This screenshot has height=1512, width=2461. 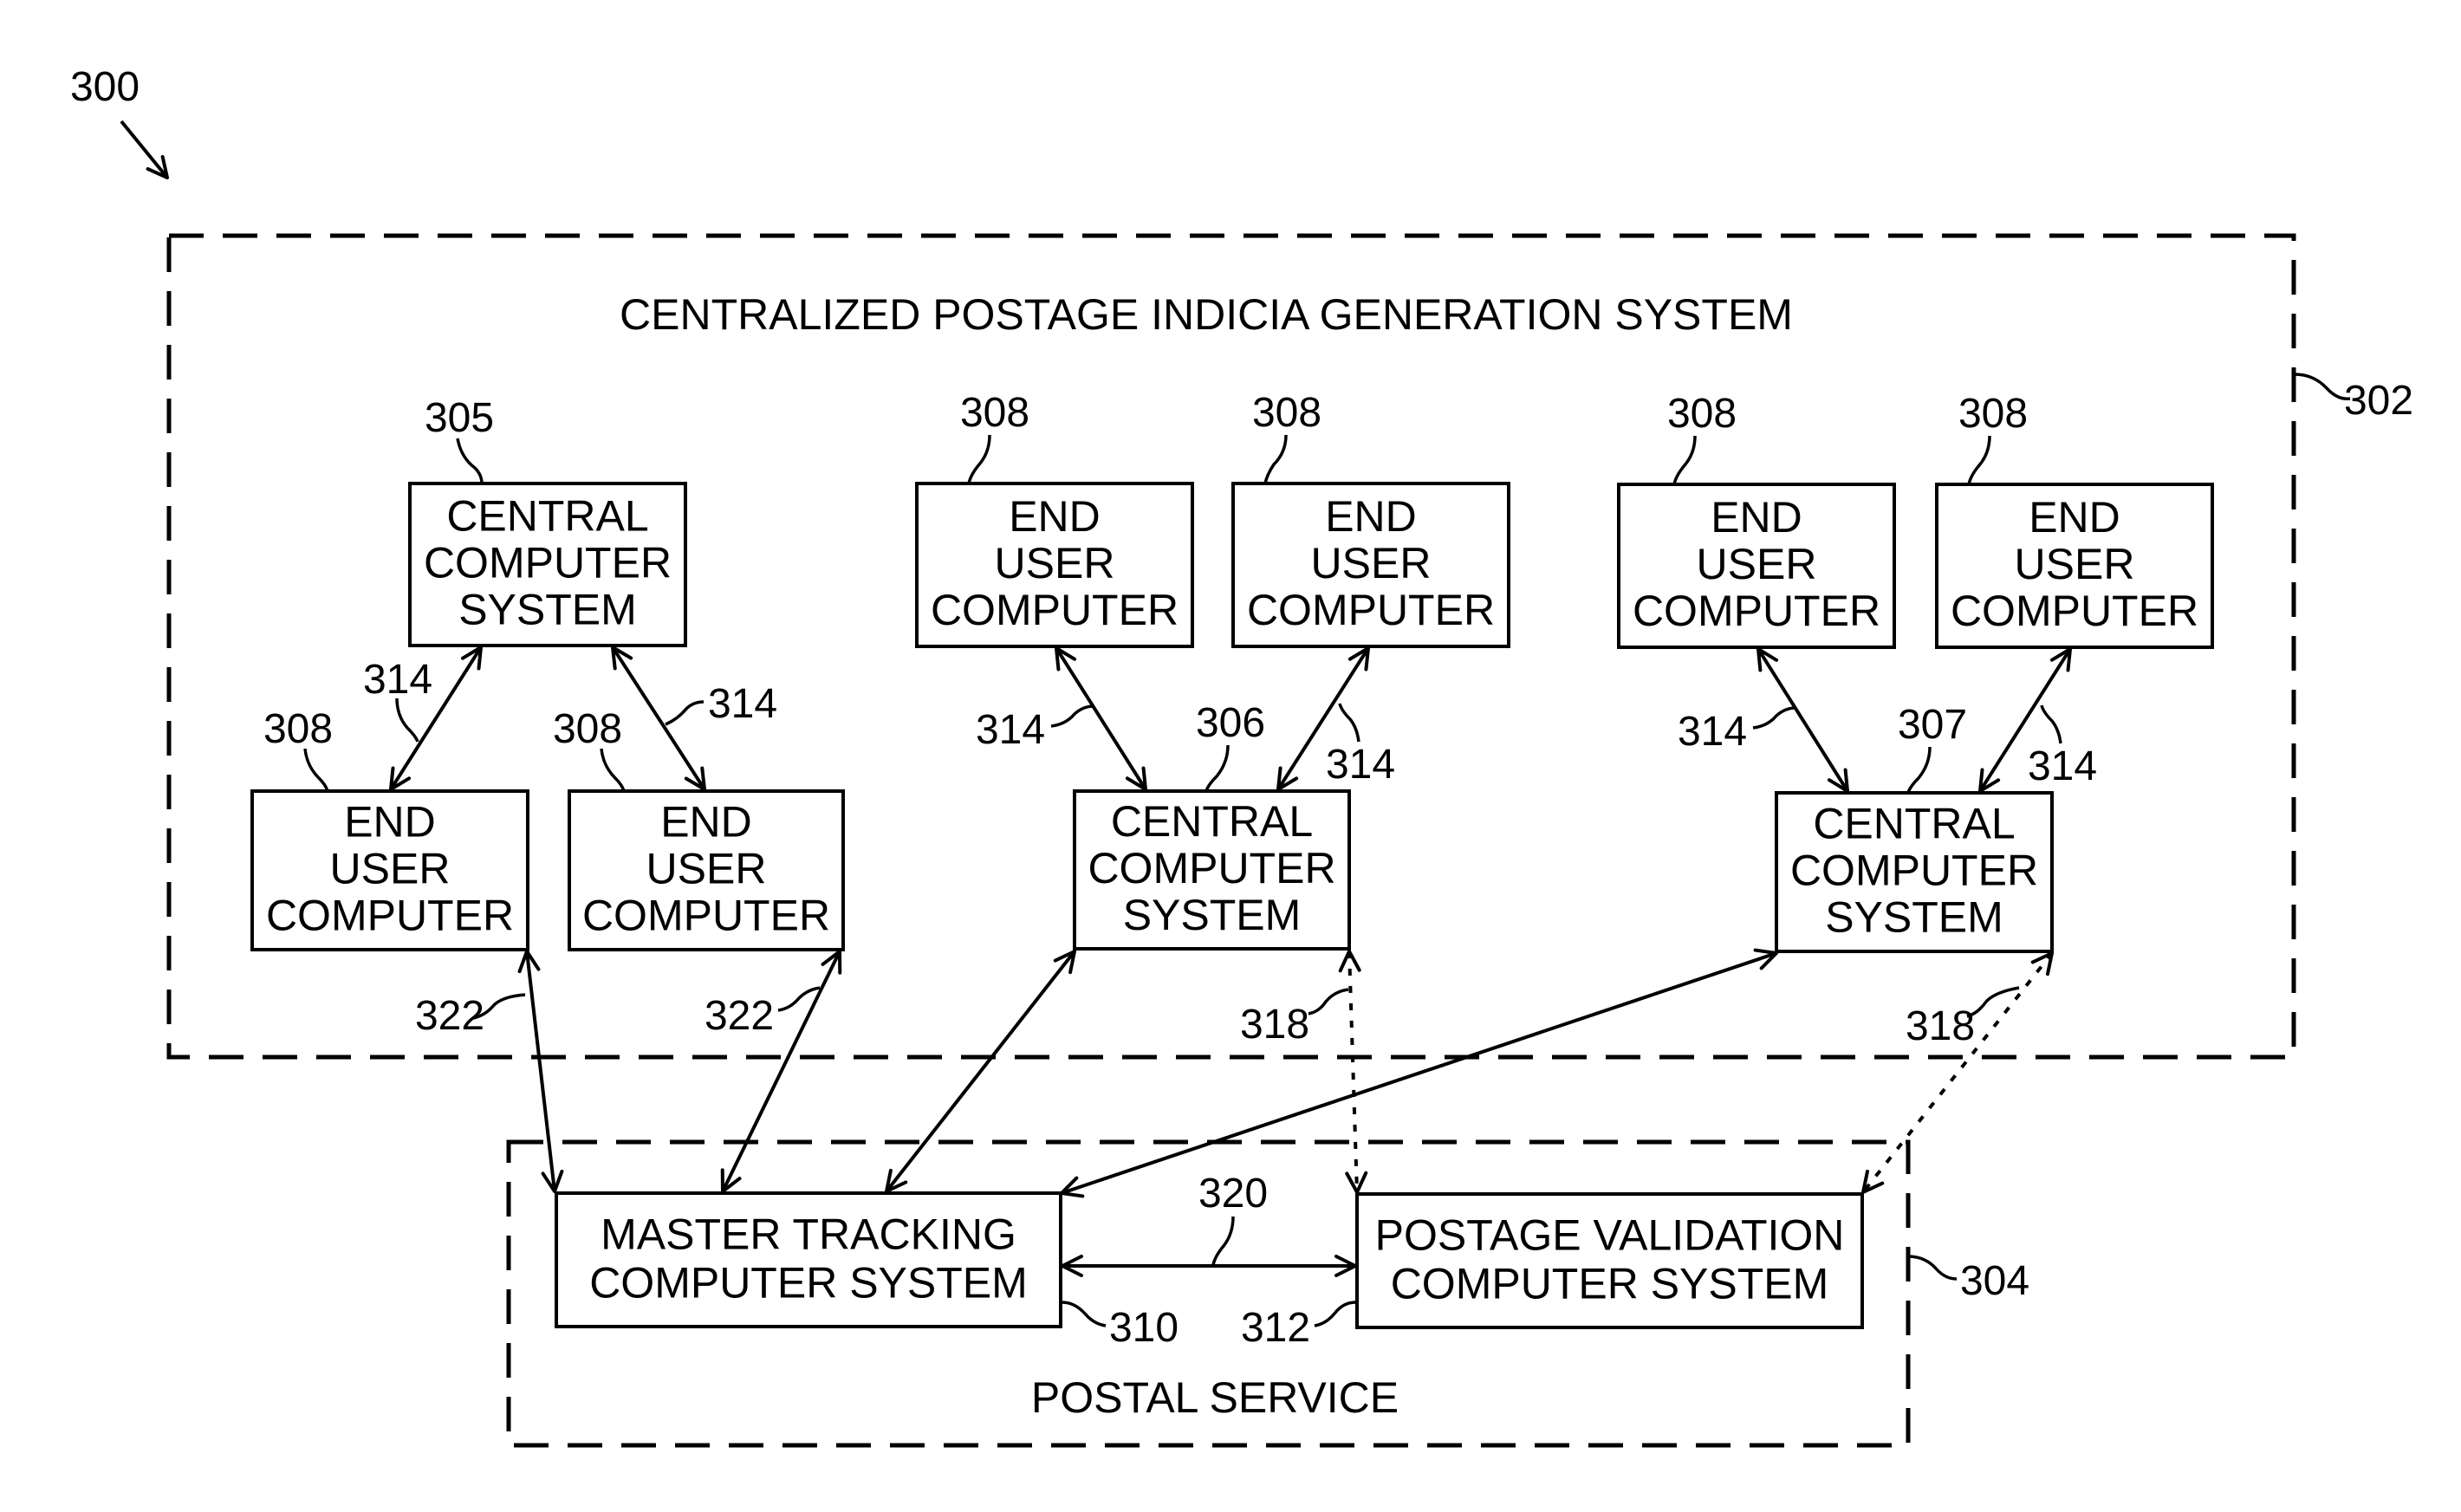 What do you see at coordinates (1275, 1328) in the screenshot?
I see `reference-numeral: 312` at bounding box center [1275, 1328].